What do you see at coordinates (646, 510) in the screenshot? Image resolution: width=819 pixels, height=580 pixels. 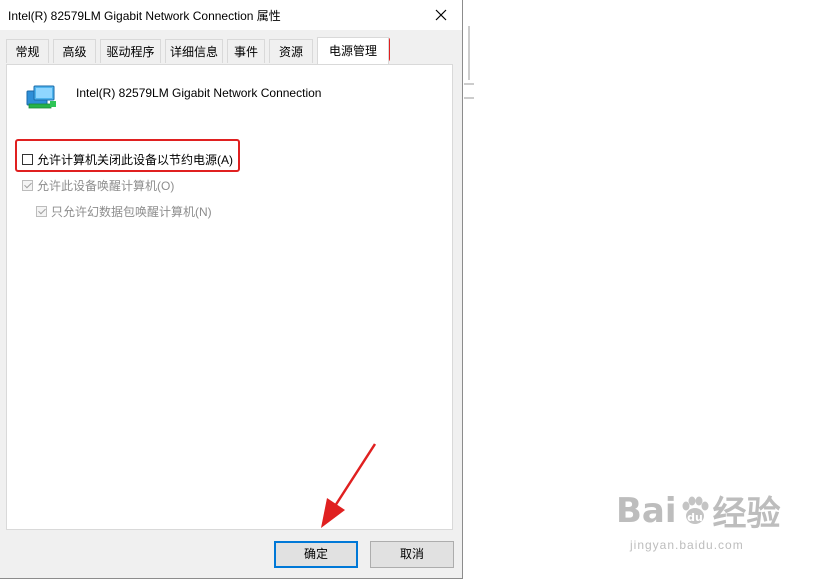 I see `watermark-brand-left: Bai` at bounding box center [646, 510].